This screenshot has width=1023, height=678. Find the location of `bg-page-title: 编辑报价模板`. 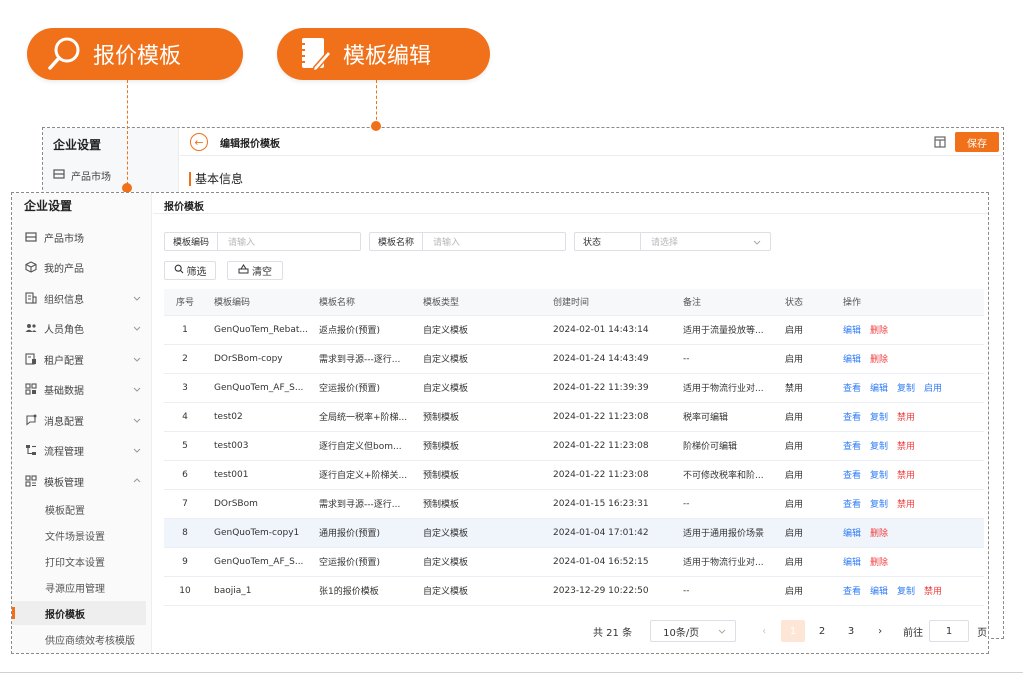

bg-page-title: 编辑报价模板 is located at coordinates (250, 144).